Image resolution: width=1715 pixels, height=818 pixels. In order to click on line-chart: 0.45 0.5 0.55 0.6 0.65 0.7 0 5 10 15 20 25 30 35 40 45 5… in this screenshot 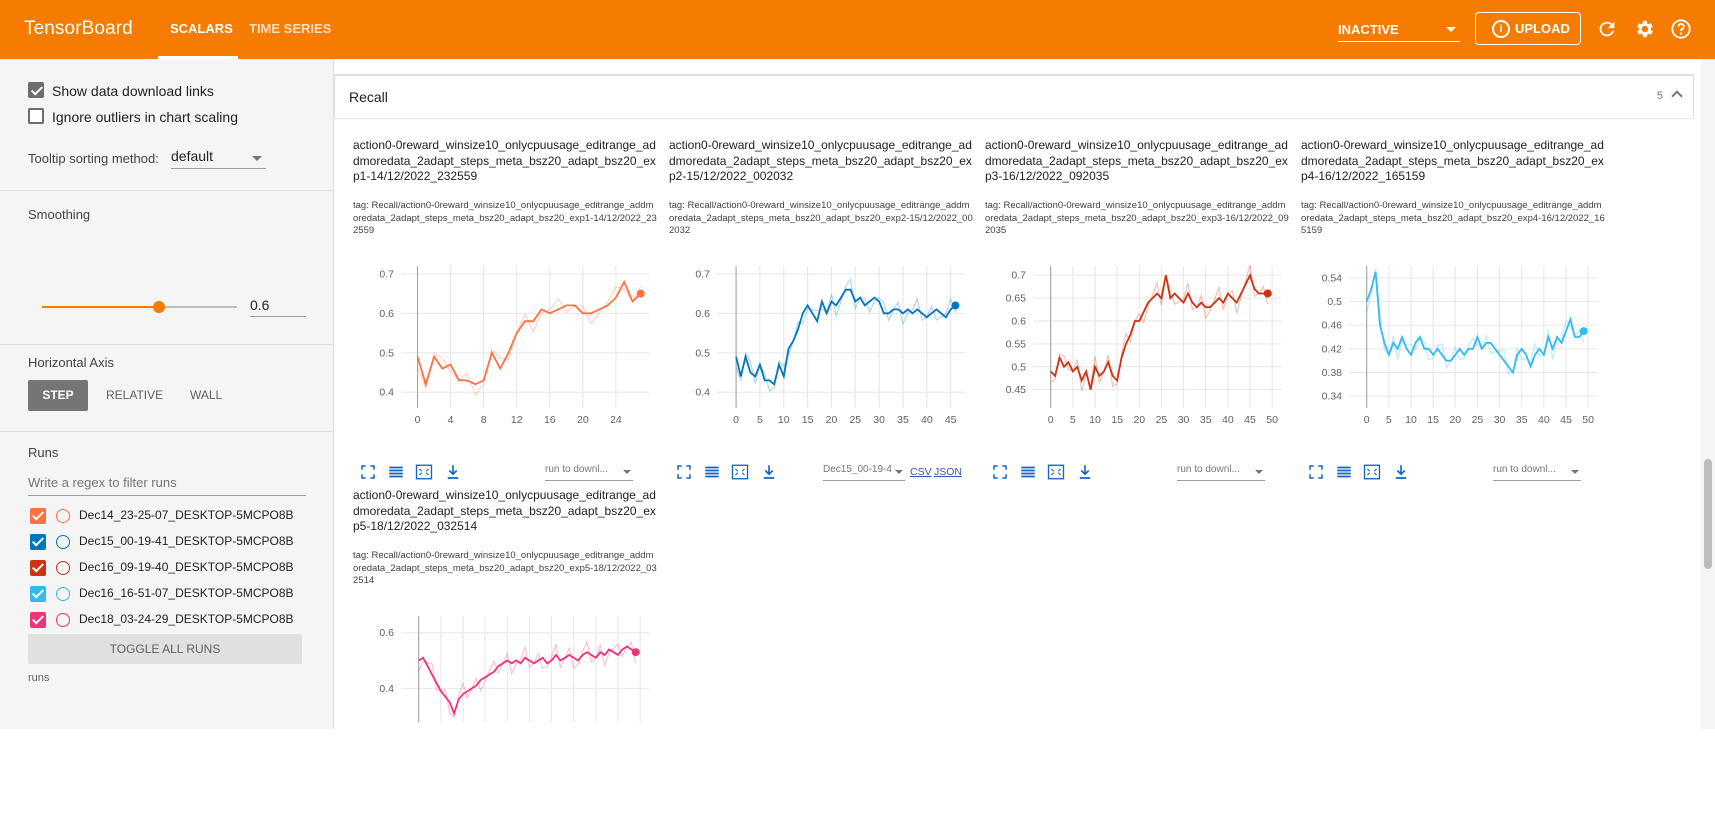, I will do `click(1135, 346)`.